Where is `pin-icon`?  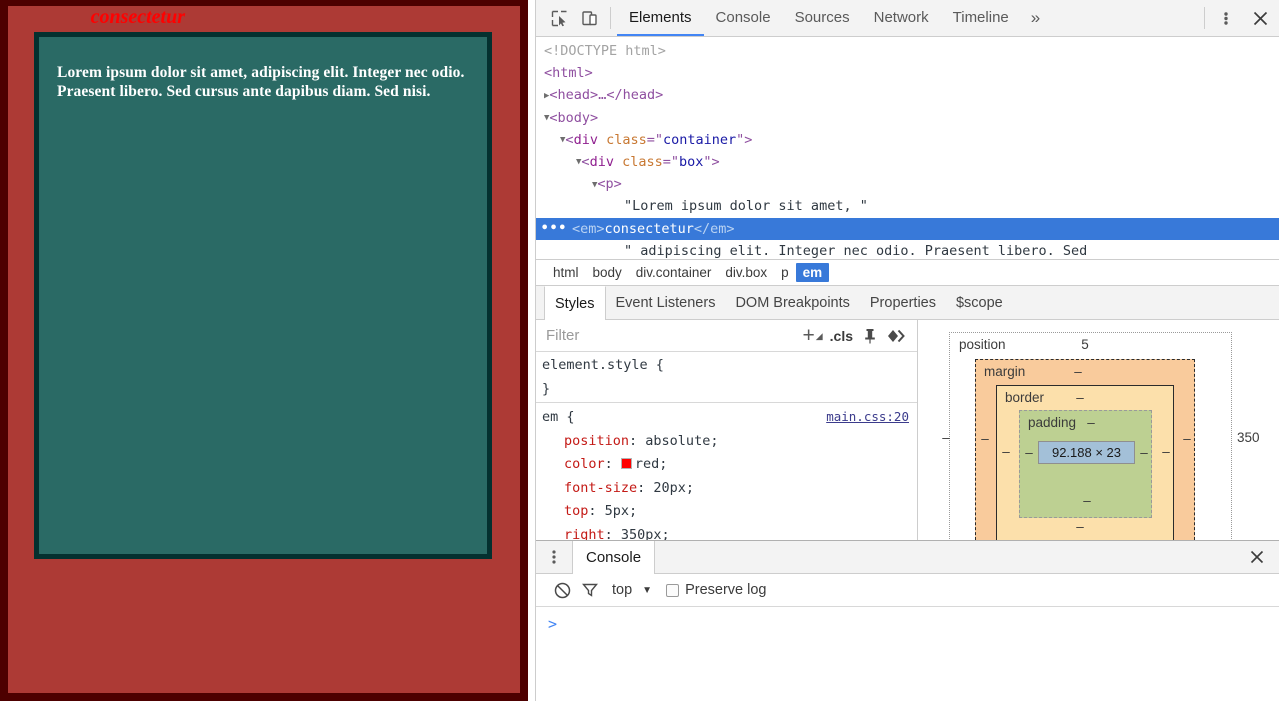 pin-icon is located at coordinates (870, 336).